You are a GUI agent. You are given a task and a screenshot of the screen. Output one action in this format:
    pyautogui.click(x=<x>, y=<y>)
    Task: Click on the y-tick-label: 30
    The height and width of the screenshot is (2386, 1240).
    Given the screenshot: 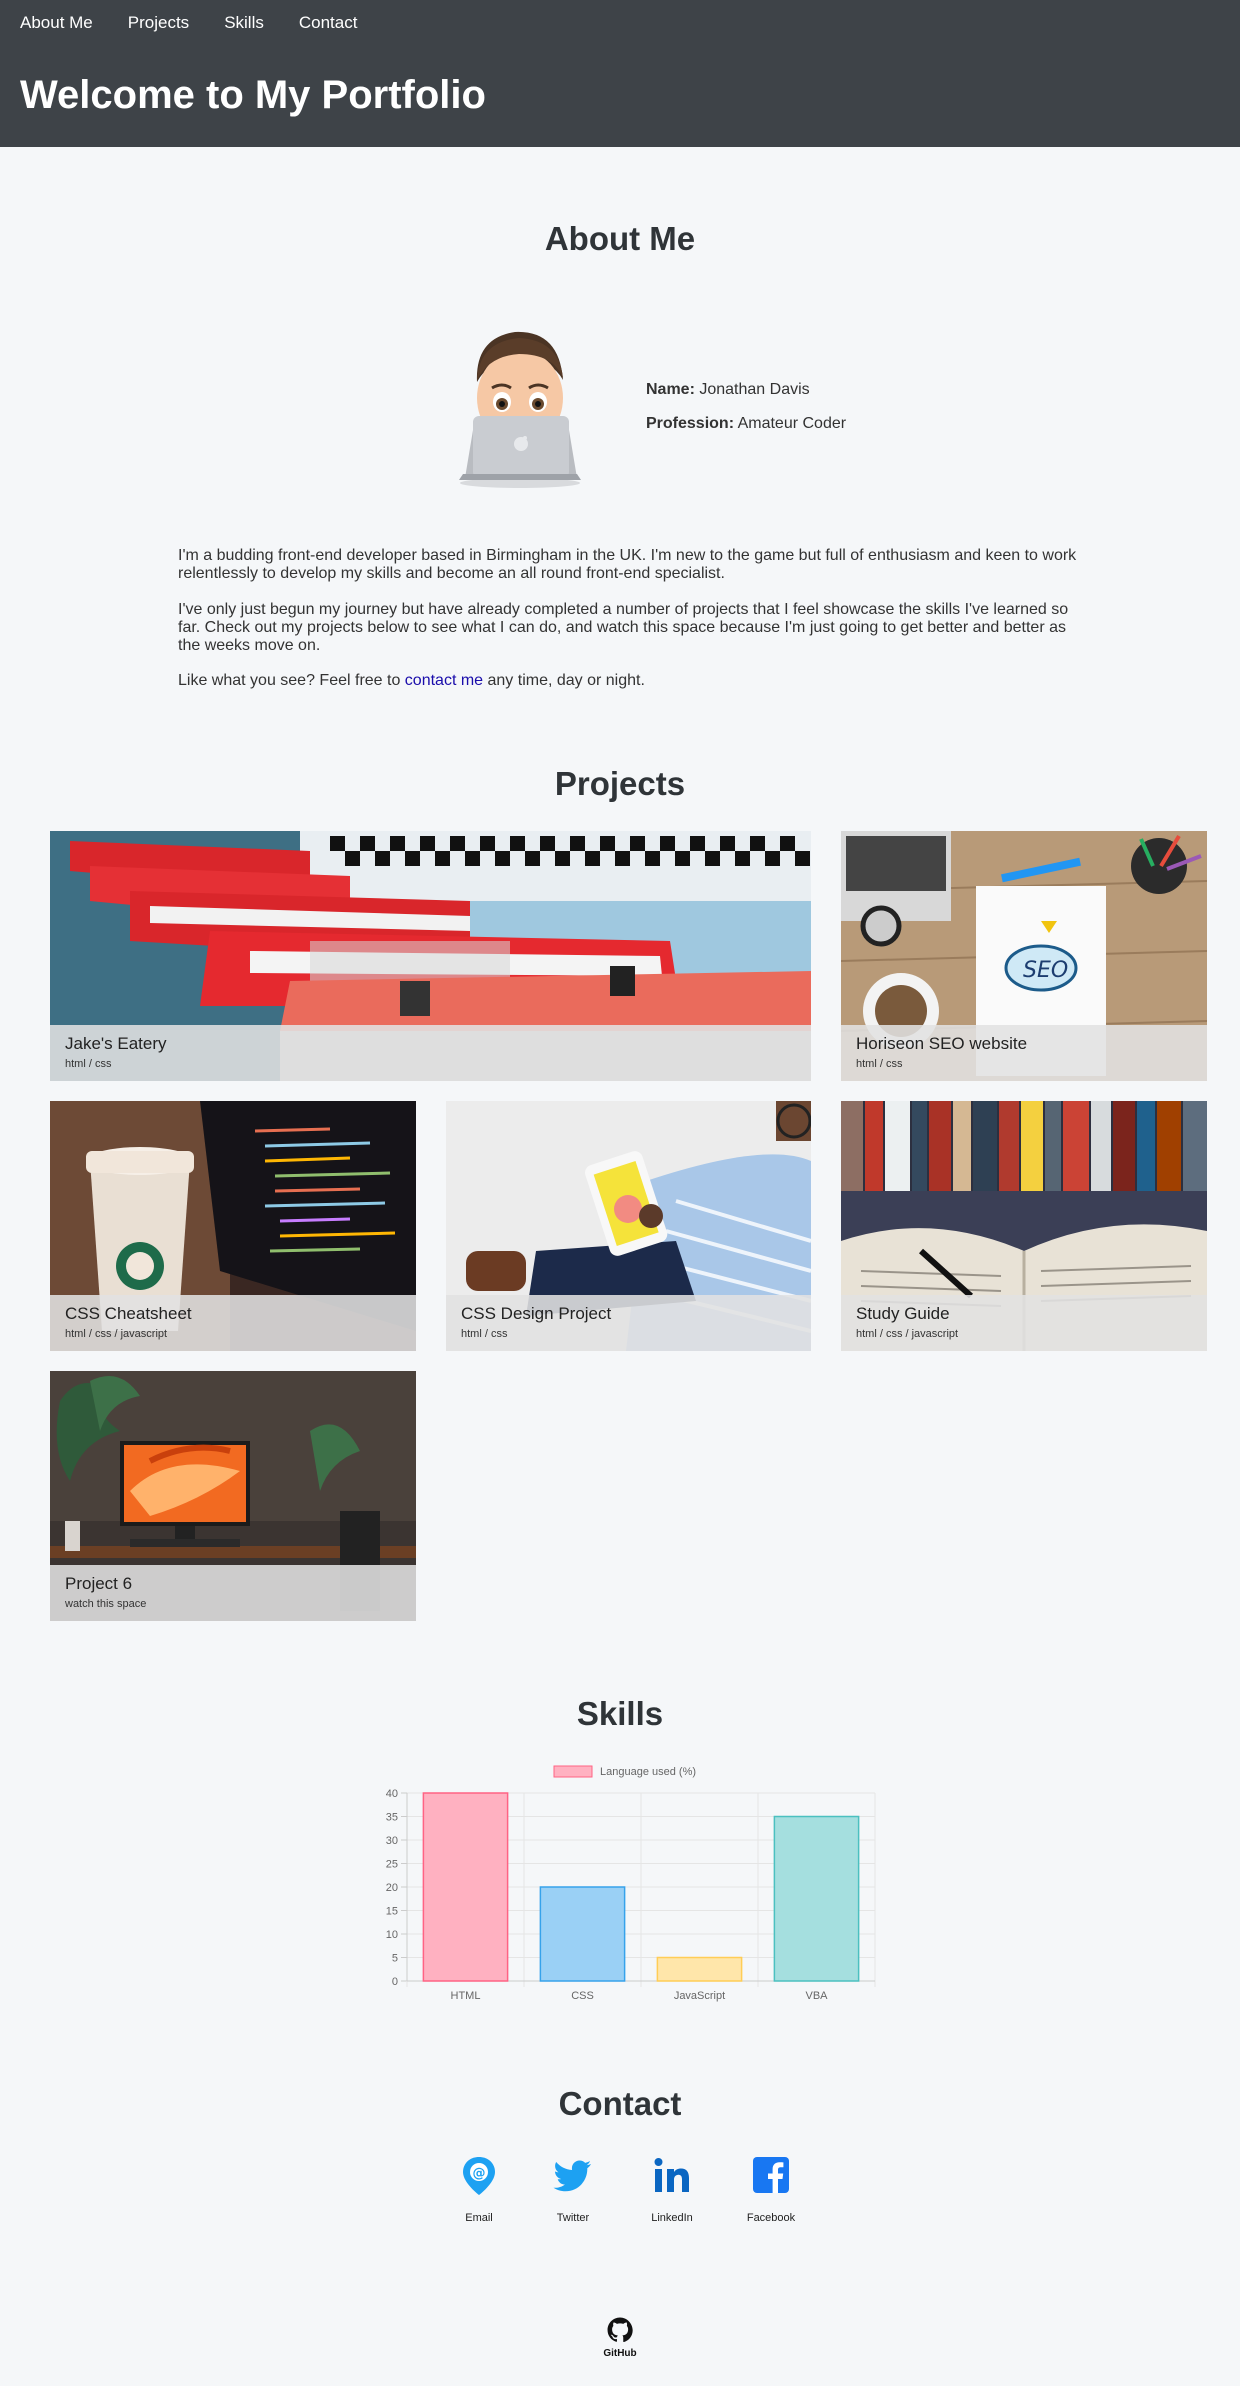 What is the action you would take?
    pyautogui.click(x=392, y=1841)
    